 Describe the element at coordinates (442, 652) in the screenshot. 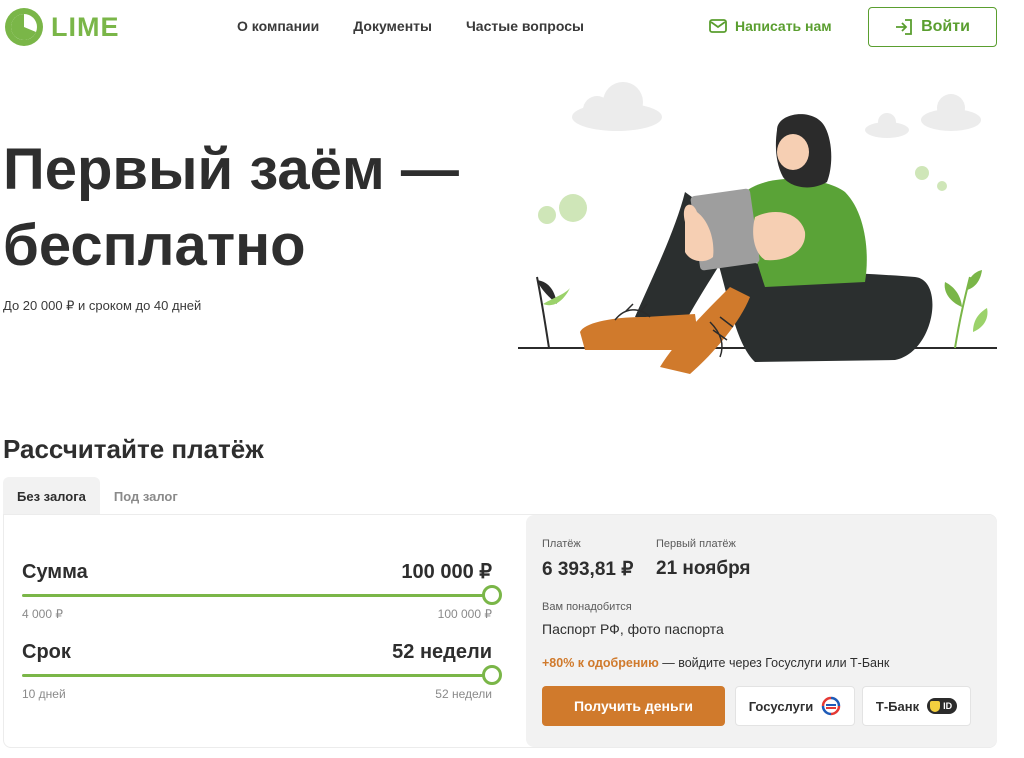

I see `term-value: 52 недели` at that location.